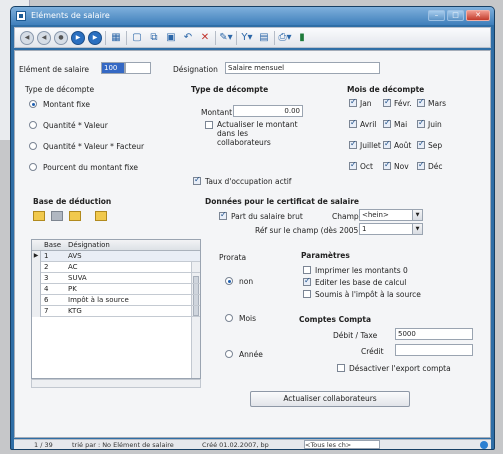 This screenshot has height=454, width=503. I want to click on close-button: ✕, so click(478, 15).